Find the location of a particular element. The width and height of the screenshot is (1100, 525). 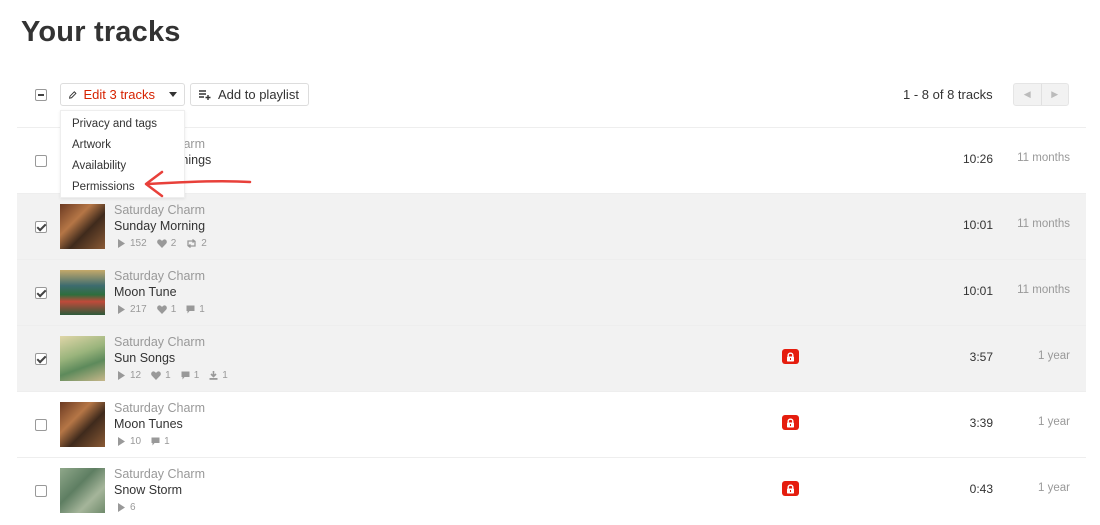

annotation-arrow-icon is located at coordinates (198, 184).